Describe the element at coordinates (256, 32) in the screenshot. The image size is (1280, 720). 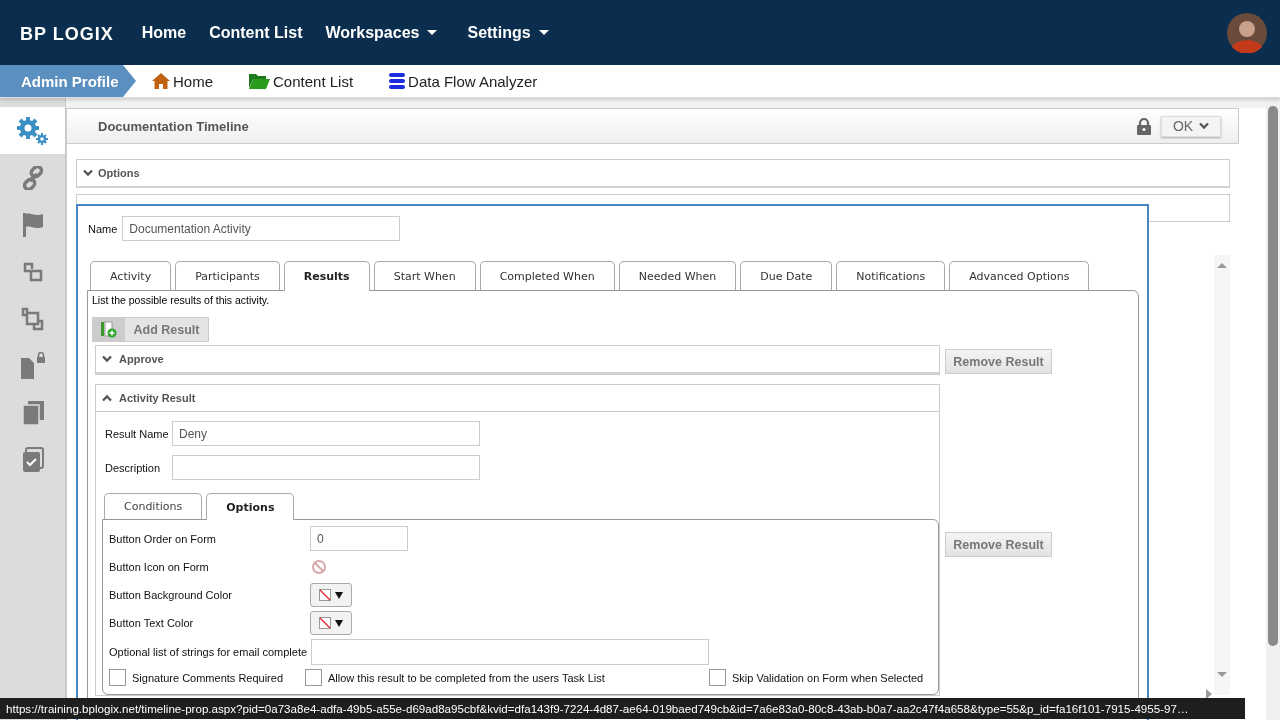
I see `nav-link: Content List` at that location.